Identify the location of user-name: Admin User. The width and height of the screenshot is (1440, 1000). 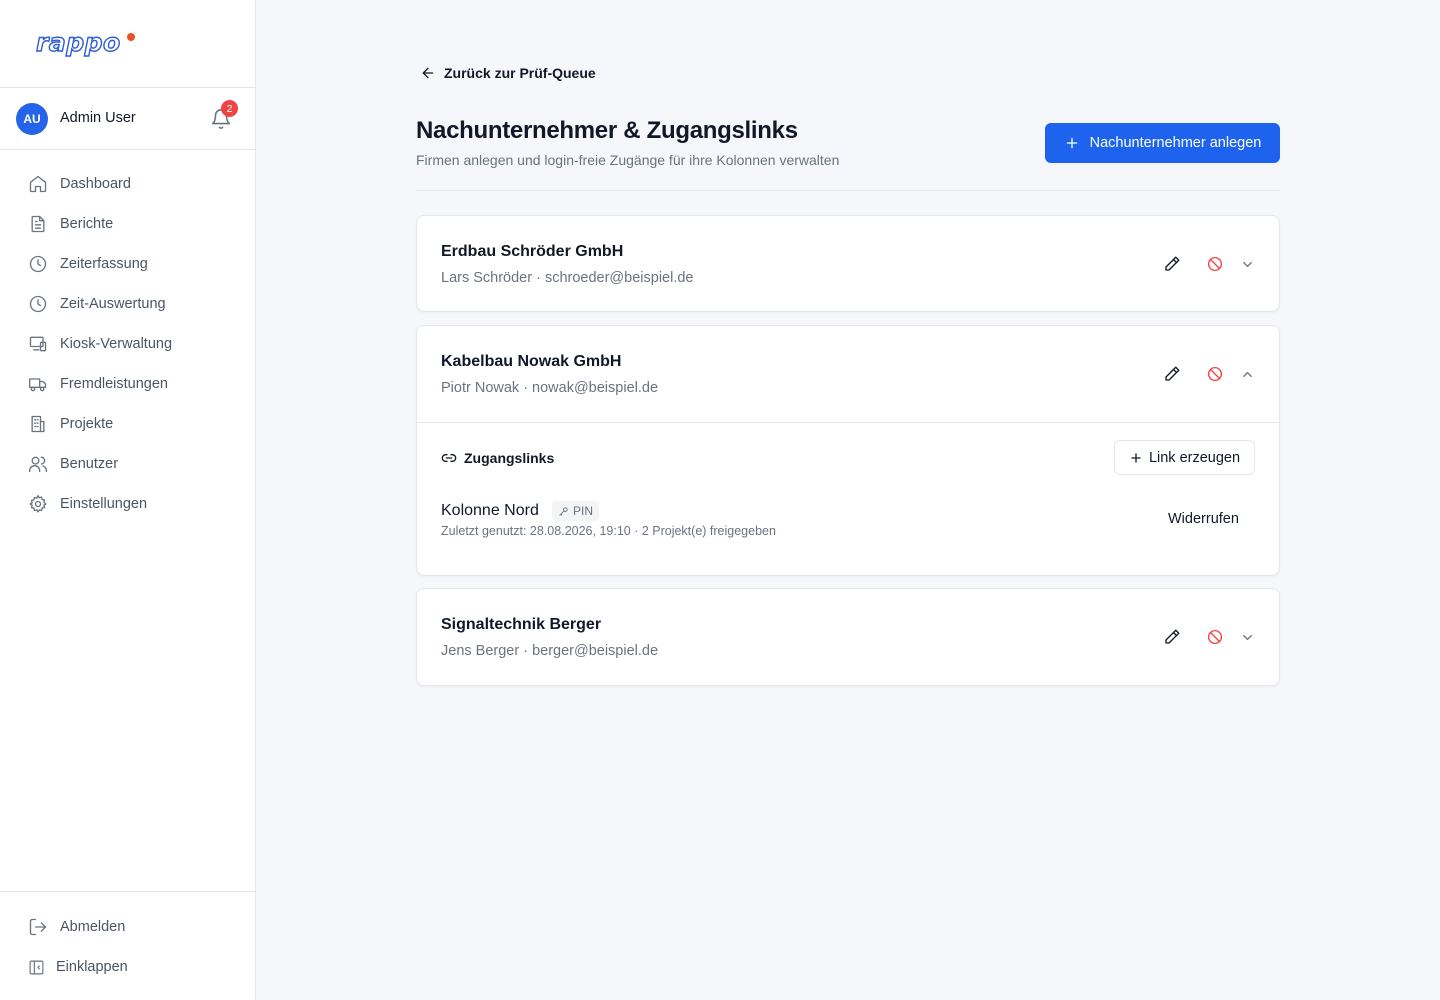
(98, 118).